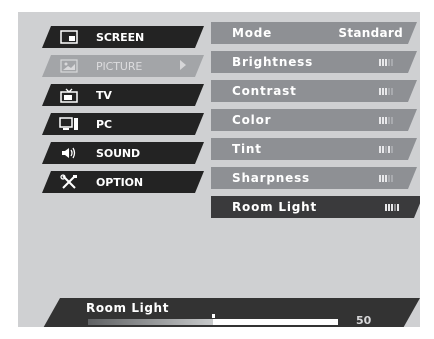 Image resolution: width=434 pixels, height=339 pixels. I want to click on menu-item-picture: PICTURE, so click(123, 66).